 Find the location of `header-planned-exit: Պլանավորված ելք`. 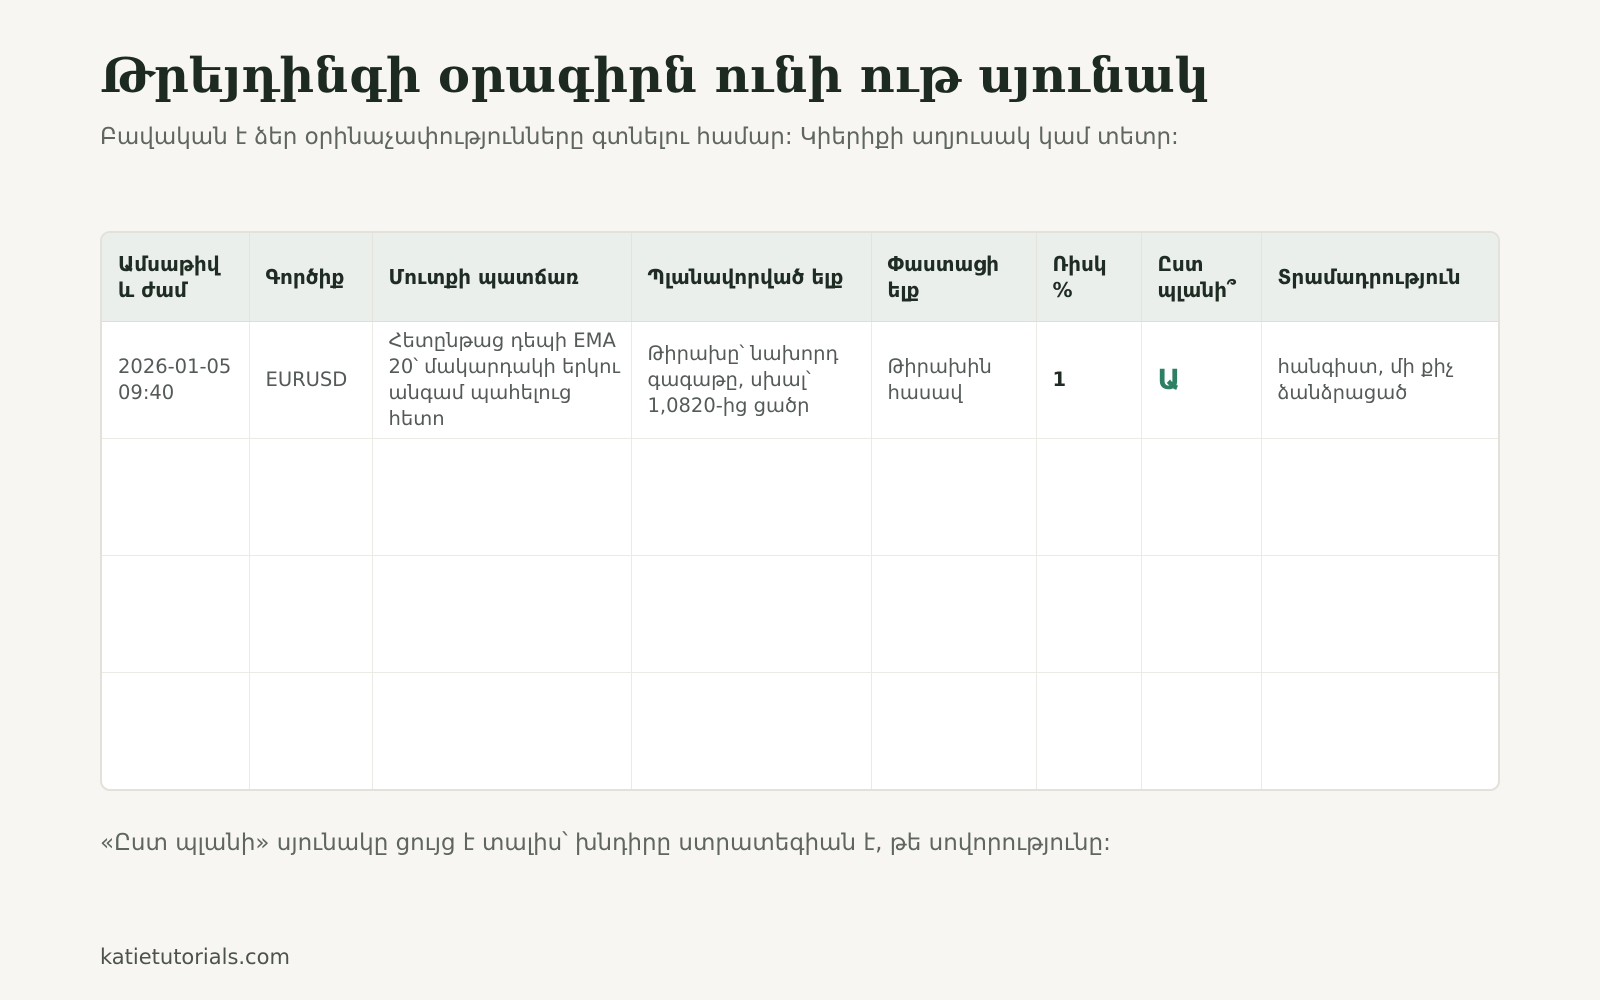

header-planned-exit: Պլանավորված ելք is located at coordinates (751, 277).